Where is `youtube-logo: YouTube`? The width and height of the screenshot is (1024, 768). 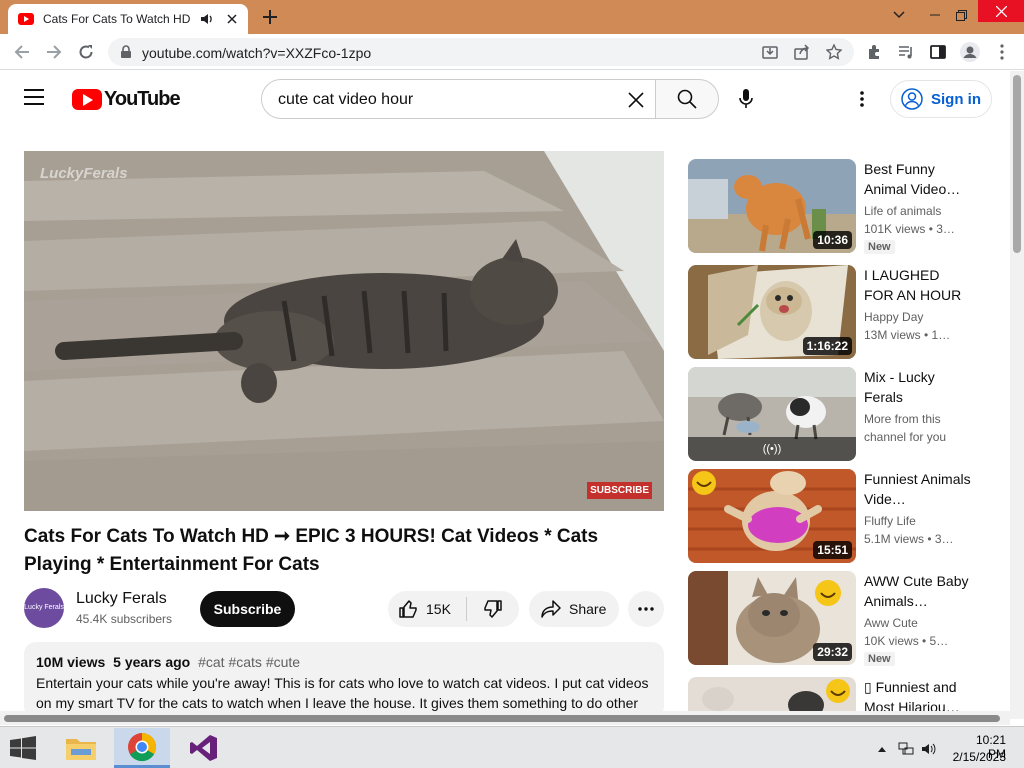 youtube-logo: YouTube is located at coordinates (126, 99).